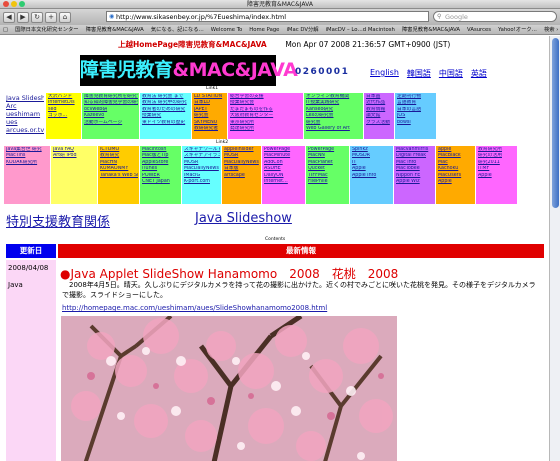 The width and height of the screenshot is (560, 461). I want to click on link1-label: Link1, so click(212, 88).